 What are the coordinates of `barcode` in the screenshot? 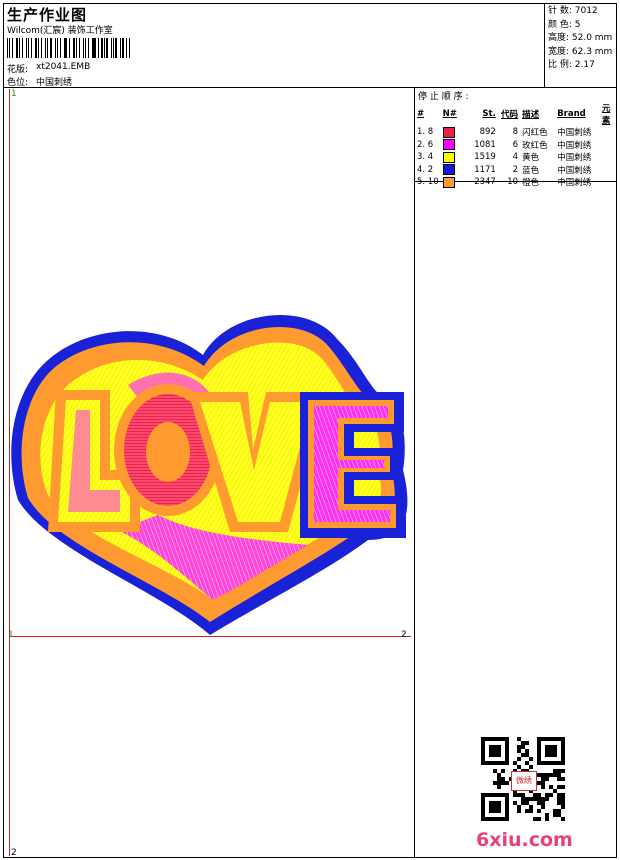 It's located at (69, 48).